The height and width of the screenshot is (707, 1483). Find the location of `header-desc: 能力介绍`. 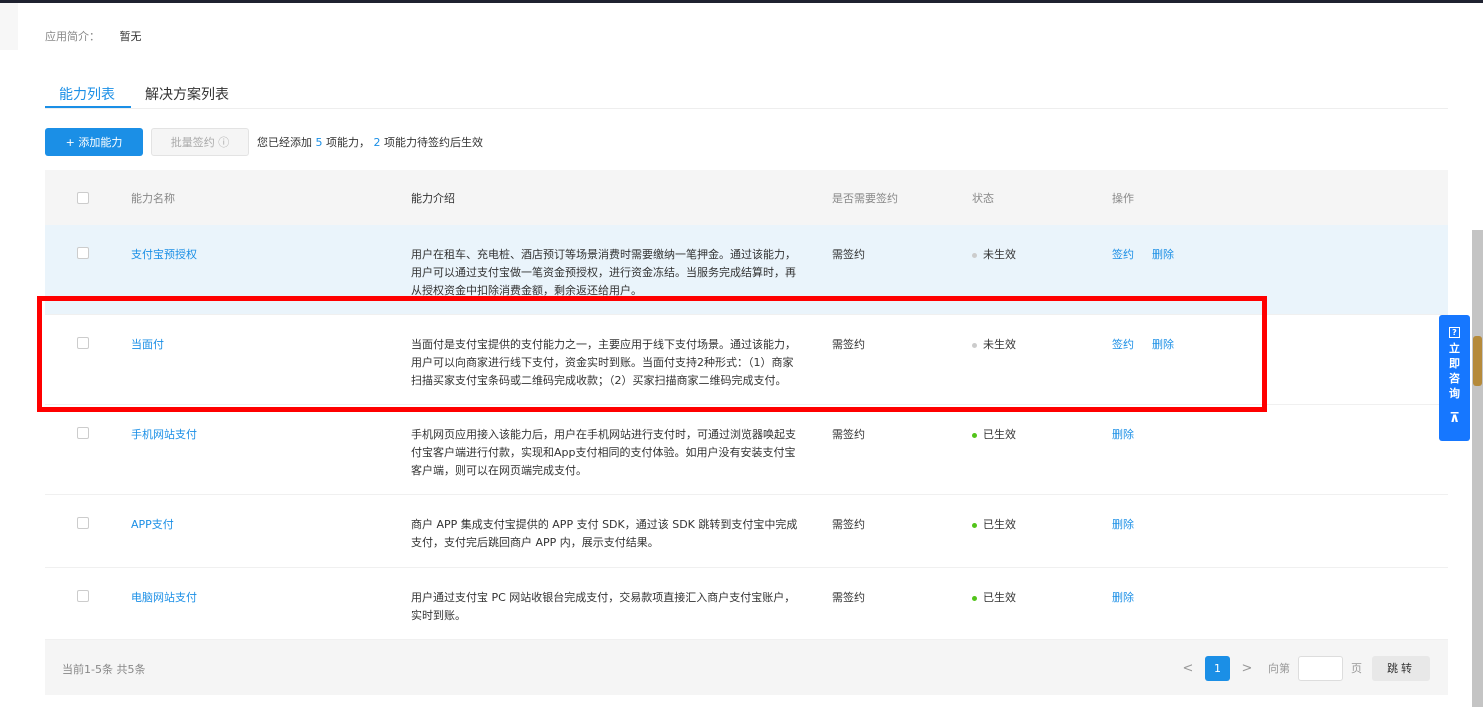

header-desc: 能力介绍 is located at coordinates (433, 198).